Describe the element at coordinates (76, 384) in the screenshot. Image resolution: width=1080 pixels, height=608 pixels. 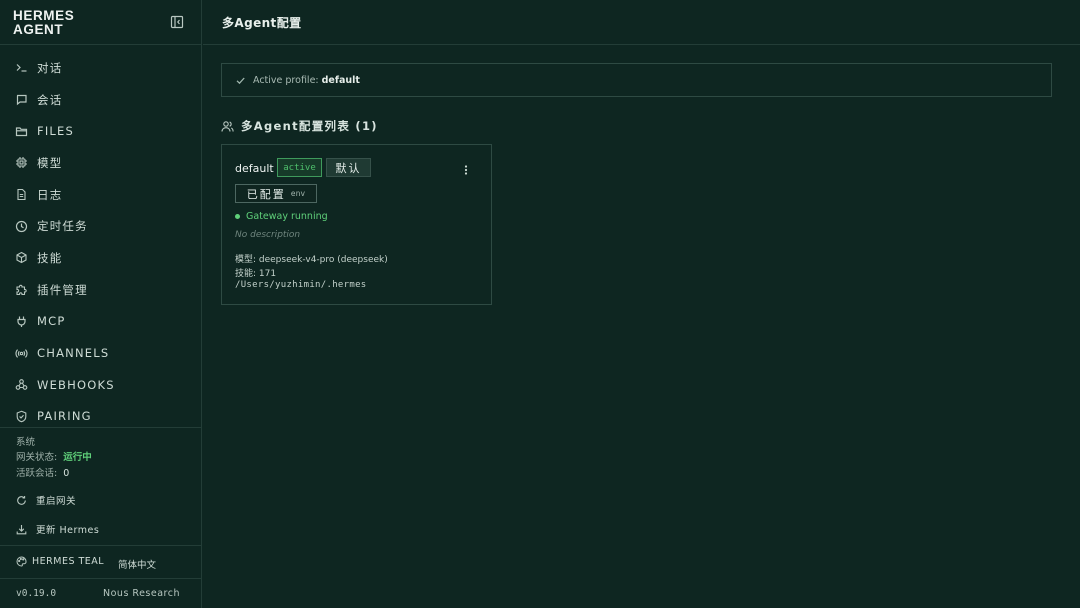
I see `sidebar-item-label: WEBHOOKS` at that location.